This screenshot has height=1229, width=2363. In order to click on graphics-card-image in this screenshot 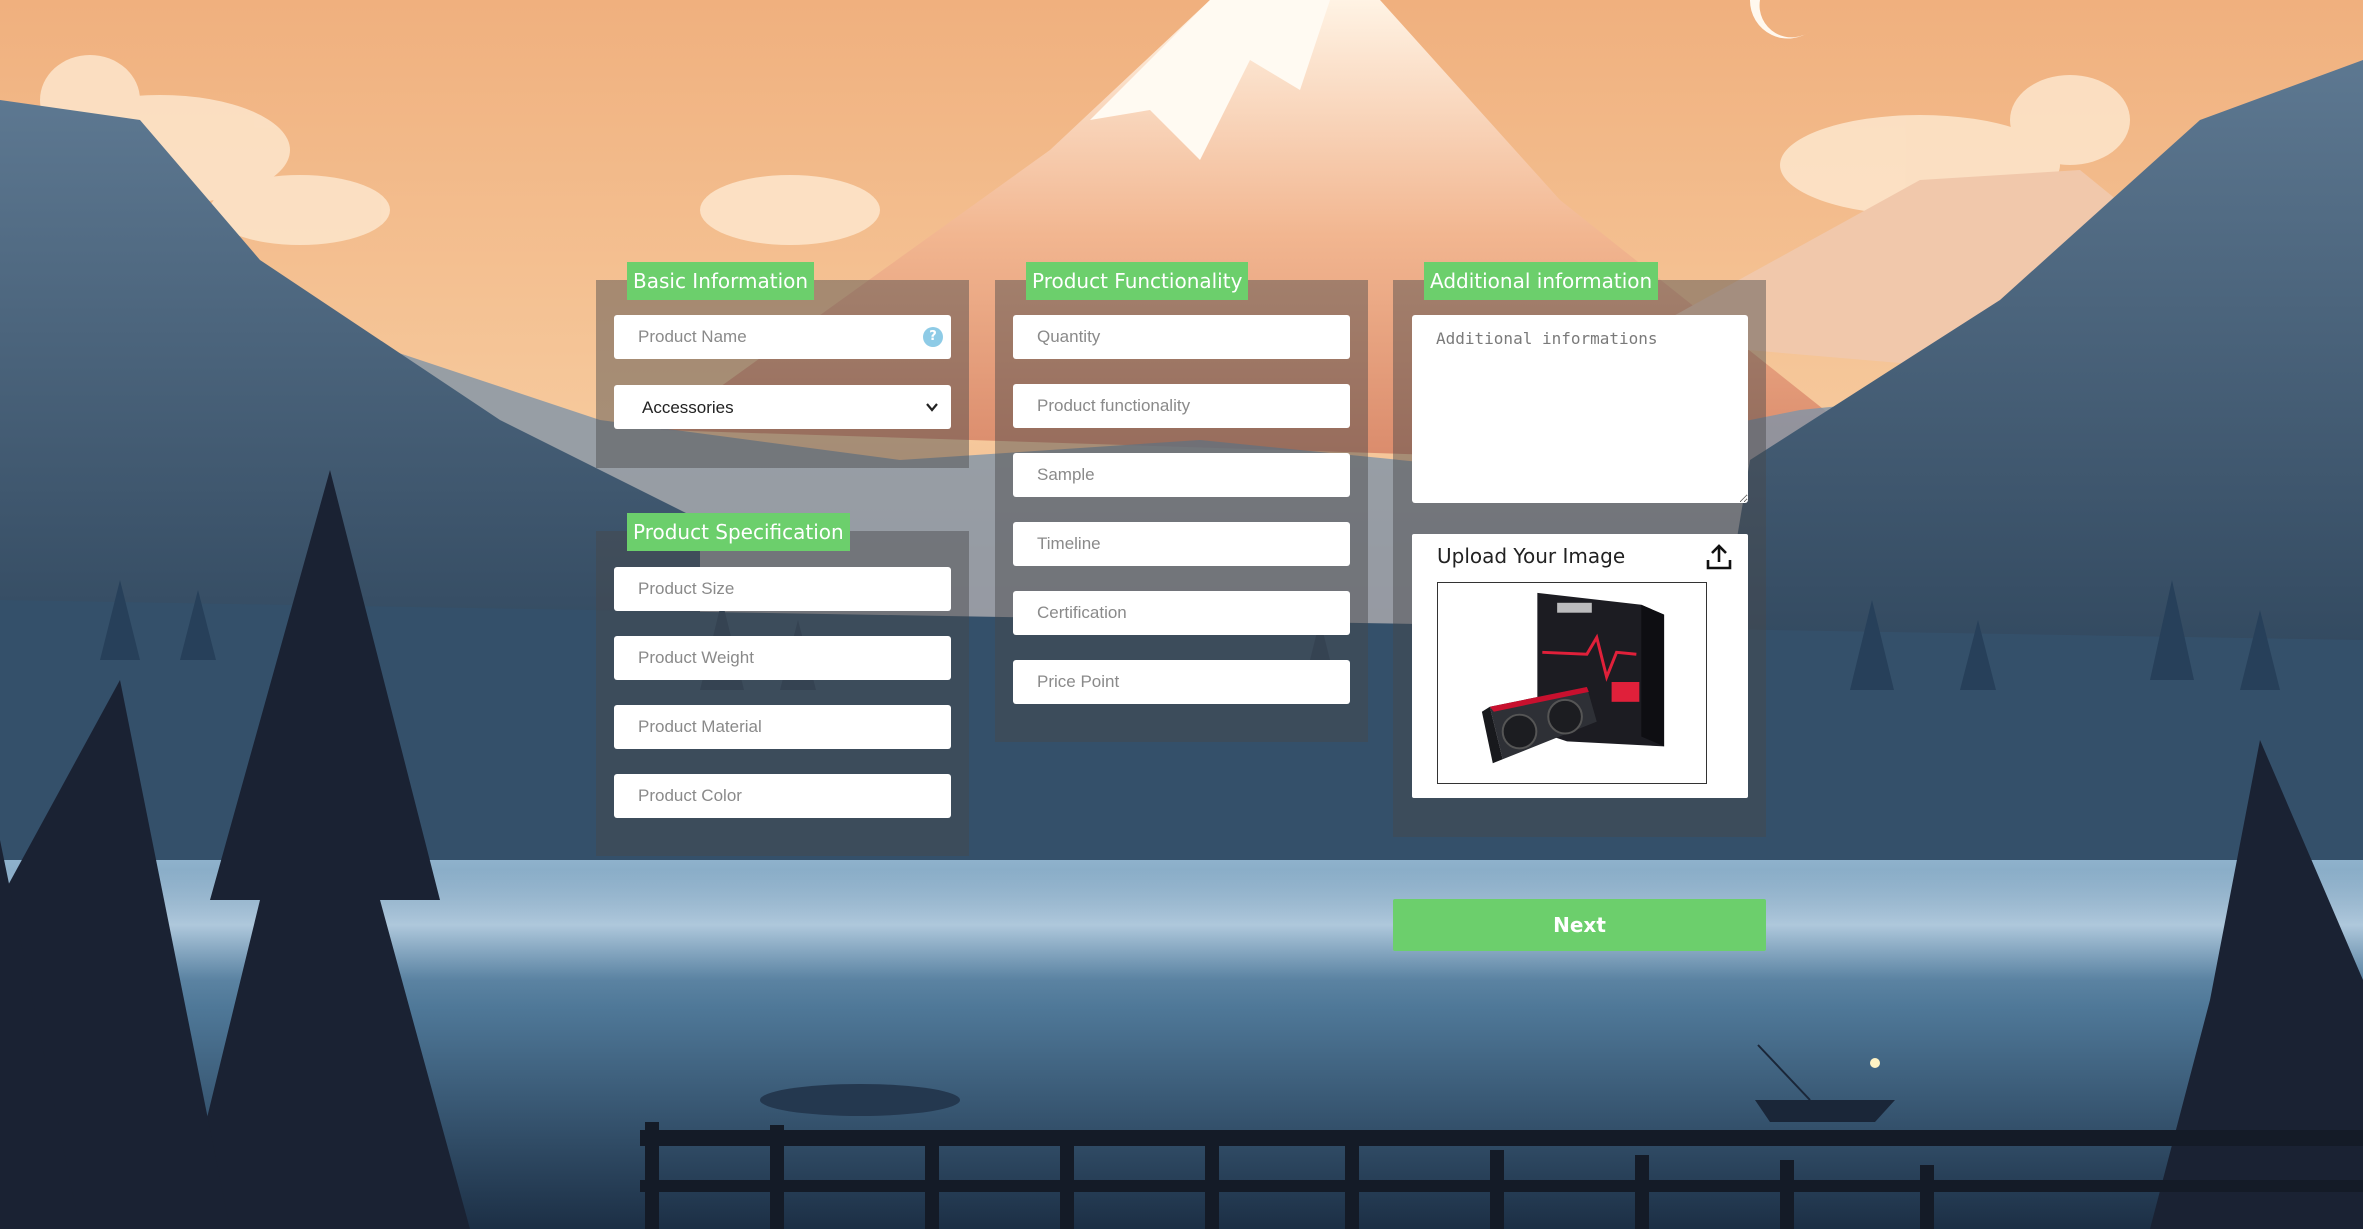, I will do `click(1572, 683)`.